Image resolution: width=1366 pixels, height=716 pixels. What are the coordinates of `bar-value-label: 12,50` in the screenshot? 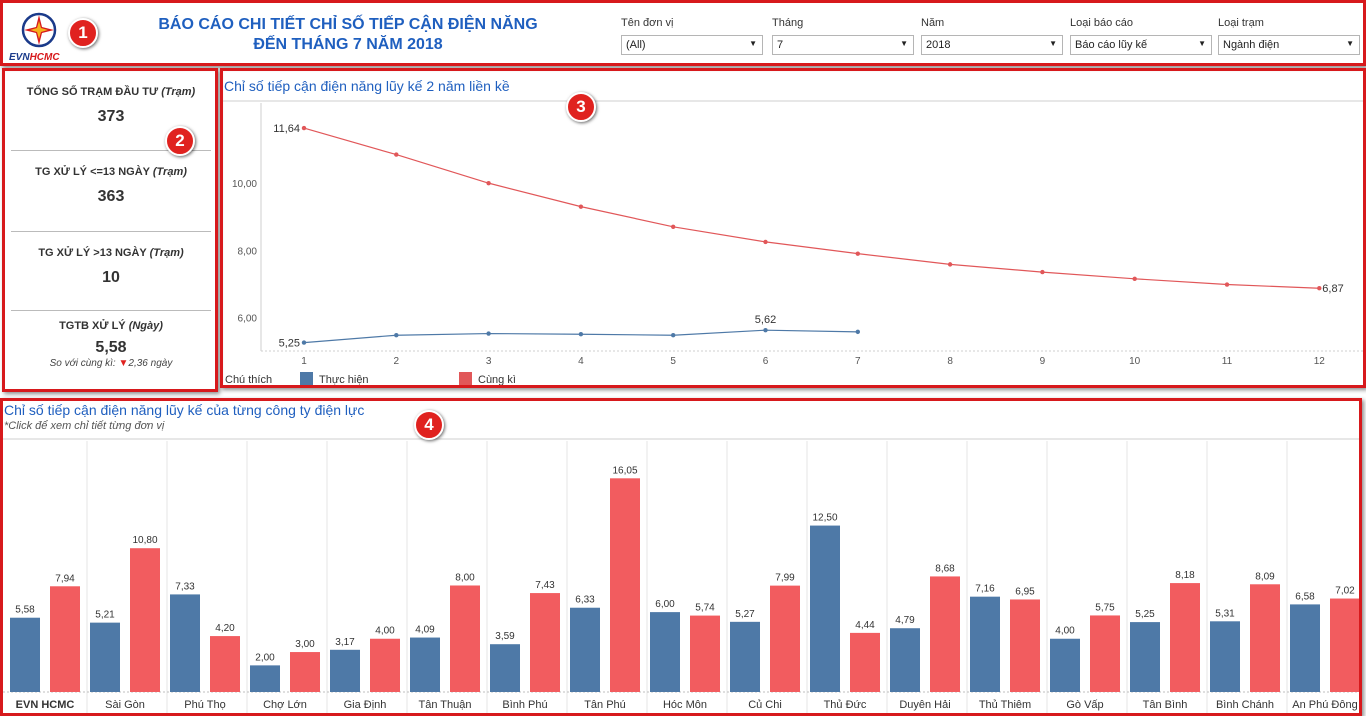 It's located at (824, 518).